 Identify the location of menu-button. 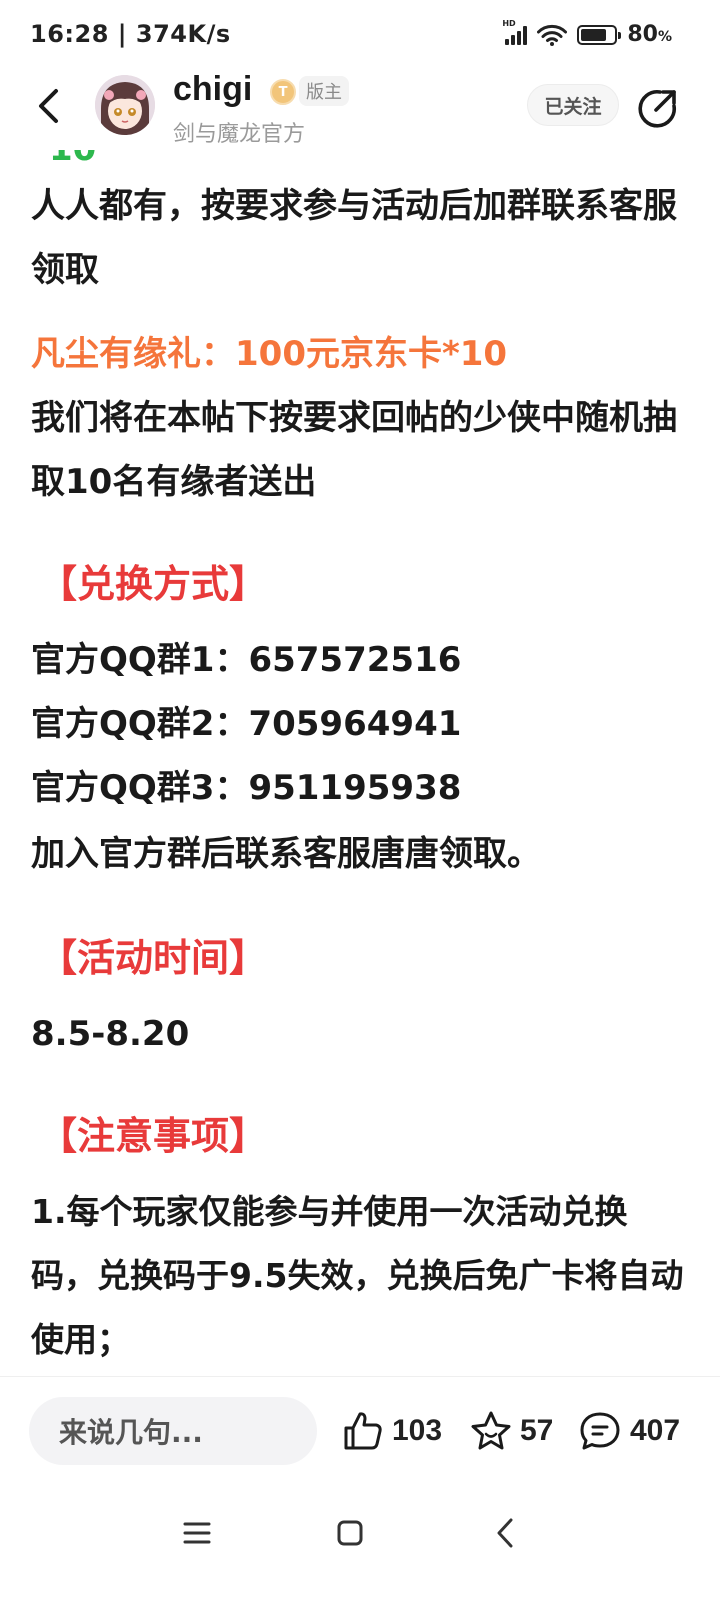
(197, 1533).